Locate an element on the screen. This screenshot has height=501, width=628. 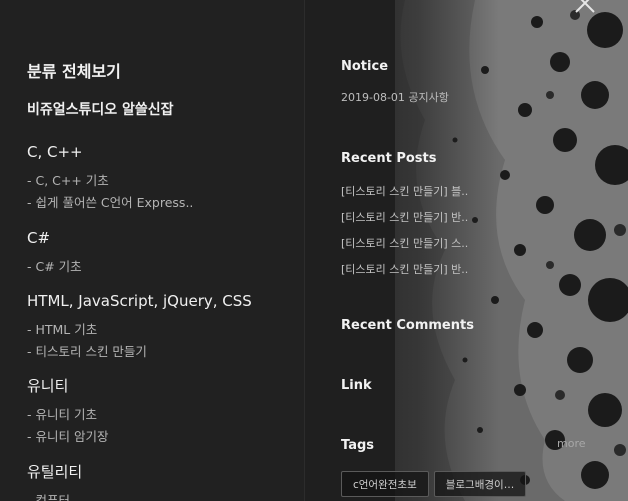
subcategory-item: - 쉽게 풀어쓴 C언어 Express.. is located at coordinates (110, 203).